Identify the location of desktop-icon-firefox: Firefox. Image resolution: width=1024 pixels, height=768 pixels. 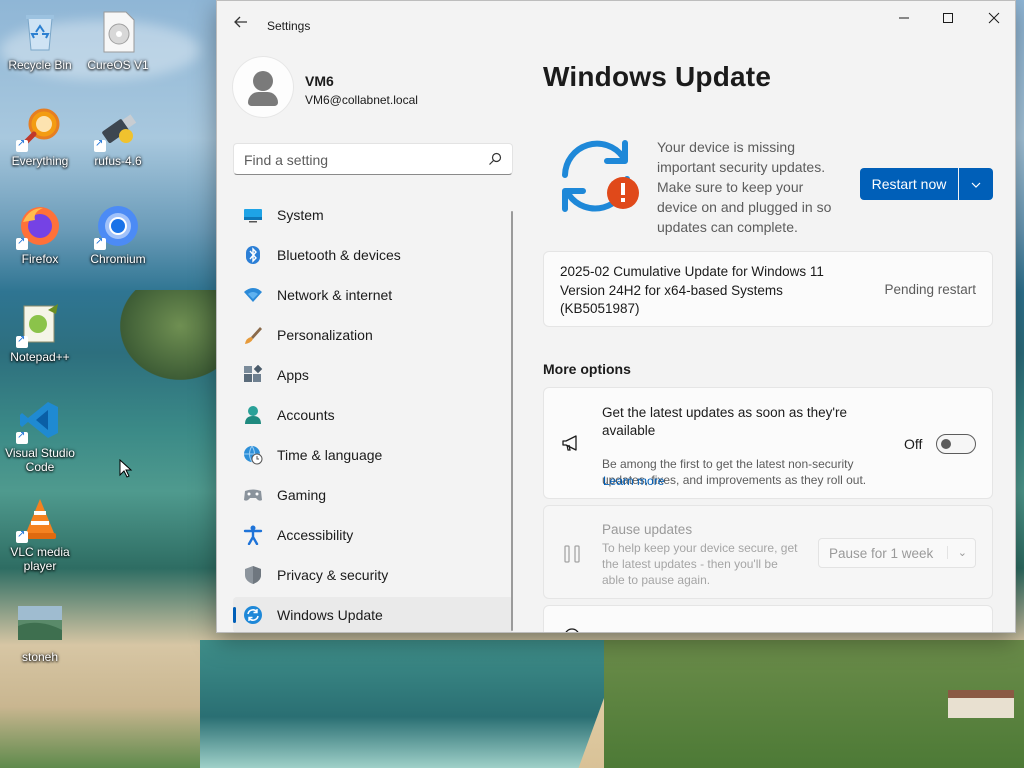
(40, 235).